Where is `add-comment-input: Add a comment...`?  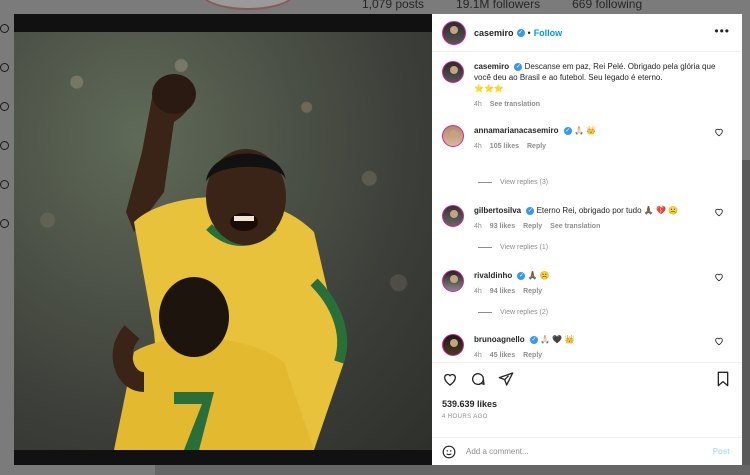 add-comment-input: Add a comment... is located at coordinates (589, 451).